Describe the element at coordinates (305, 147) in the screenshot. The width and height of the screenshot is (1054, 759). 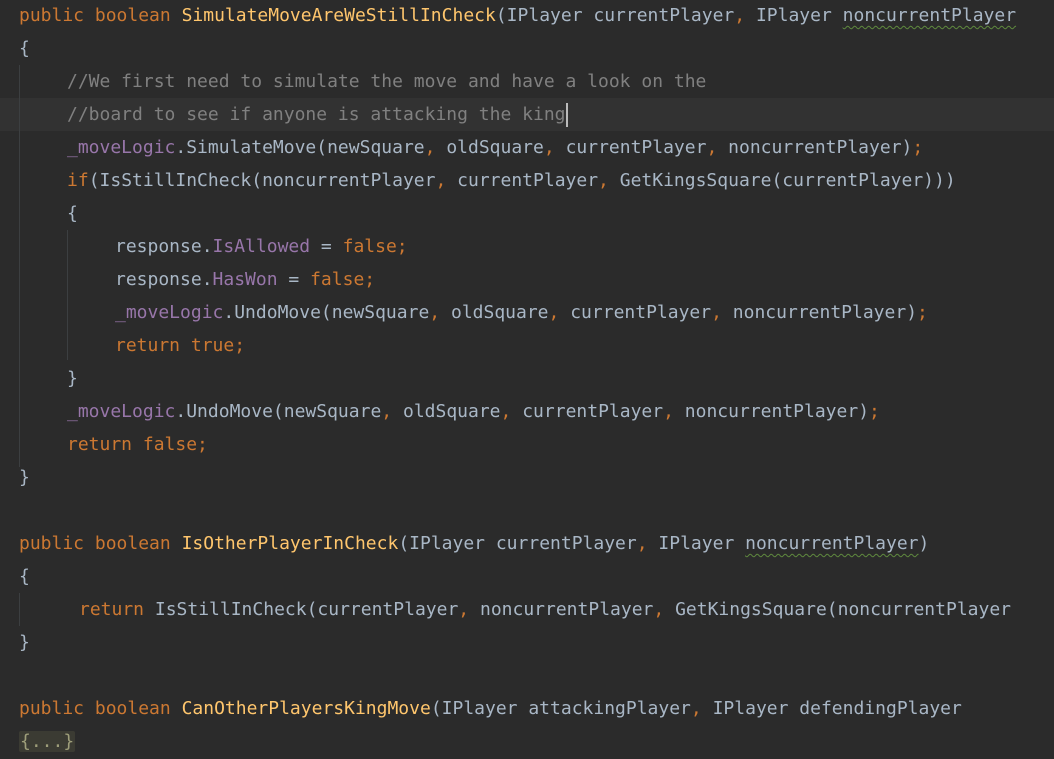
I see `code-token: SimulateMove(newSquare` at that location.